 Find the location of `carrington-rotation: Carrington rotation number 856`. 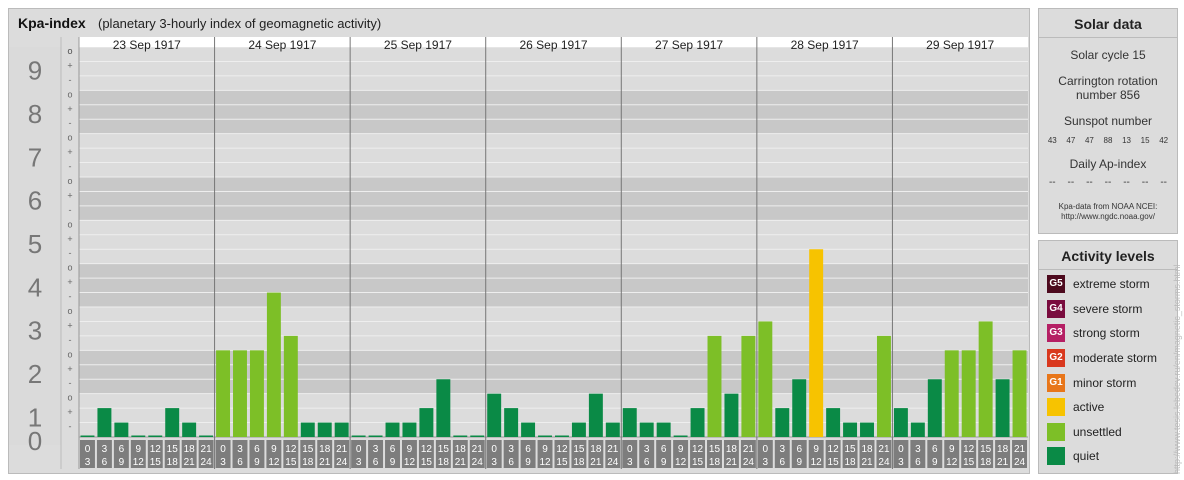

carrington-rotation: Carrington rotation number 856 is located at coordinates (1108, 88).